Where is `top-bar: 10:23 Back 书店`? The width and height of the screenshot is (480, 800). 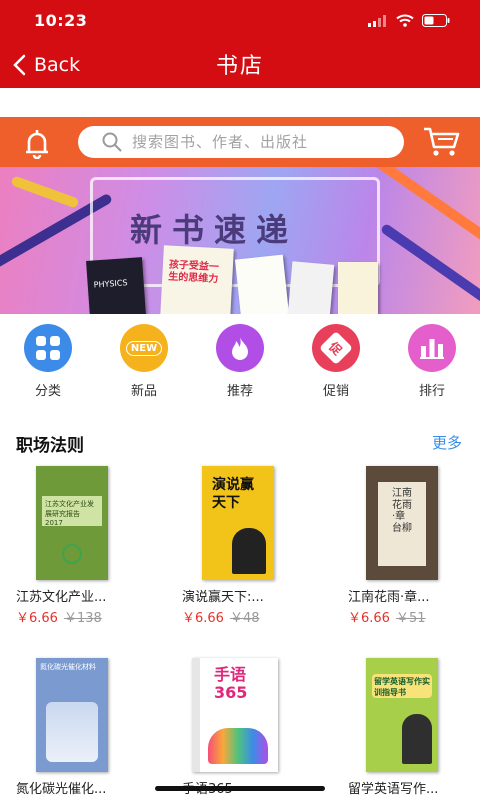
top-bar: 10:23 Back 书店 is located at coordinates (240, 44).